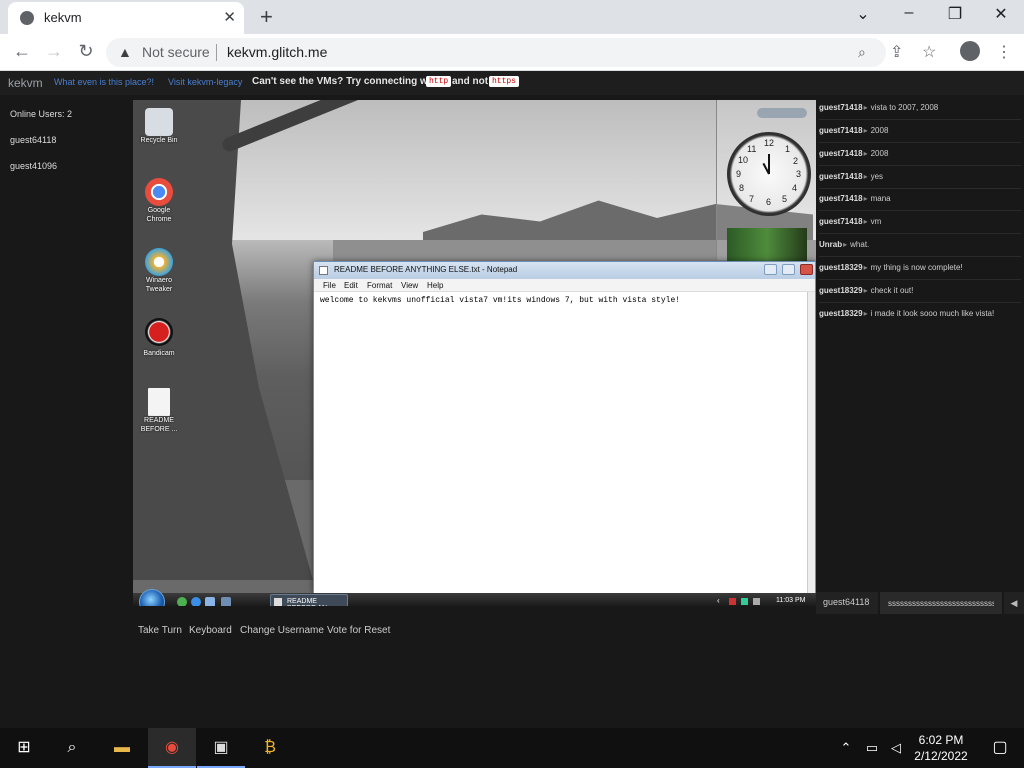  I want to click on notepad-small-icon, so click(278, 602).